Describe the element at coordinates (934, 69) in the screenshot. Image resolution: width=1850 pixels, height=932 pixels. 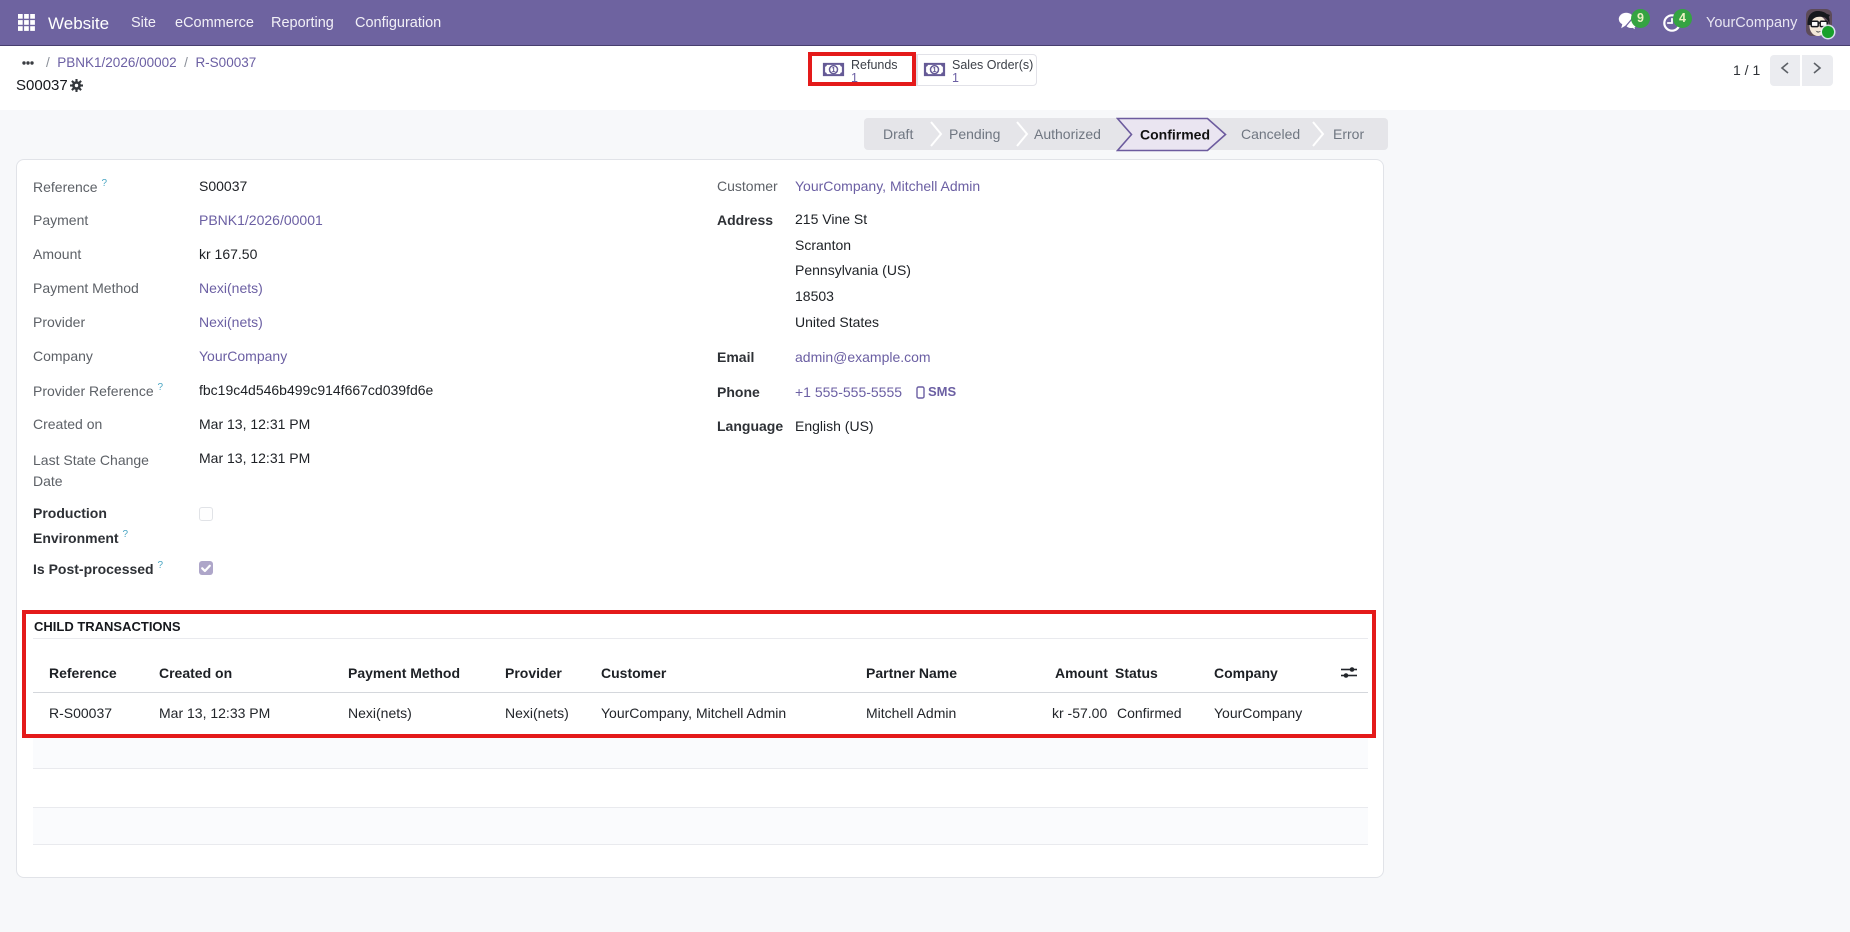
I see `svg-text: 1` at that location.